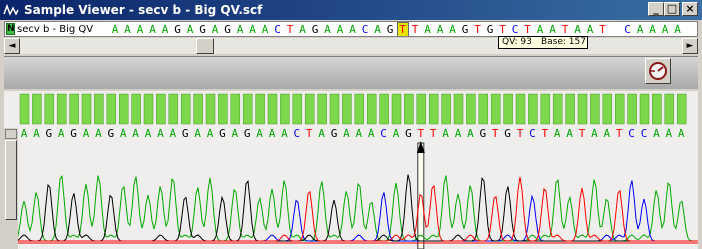  I want to click on scroll-thumb, so click(205, 46).